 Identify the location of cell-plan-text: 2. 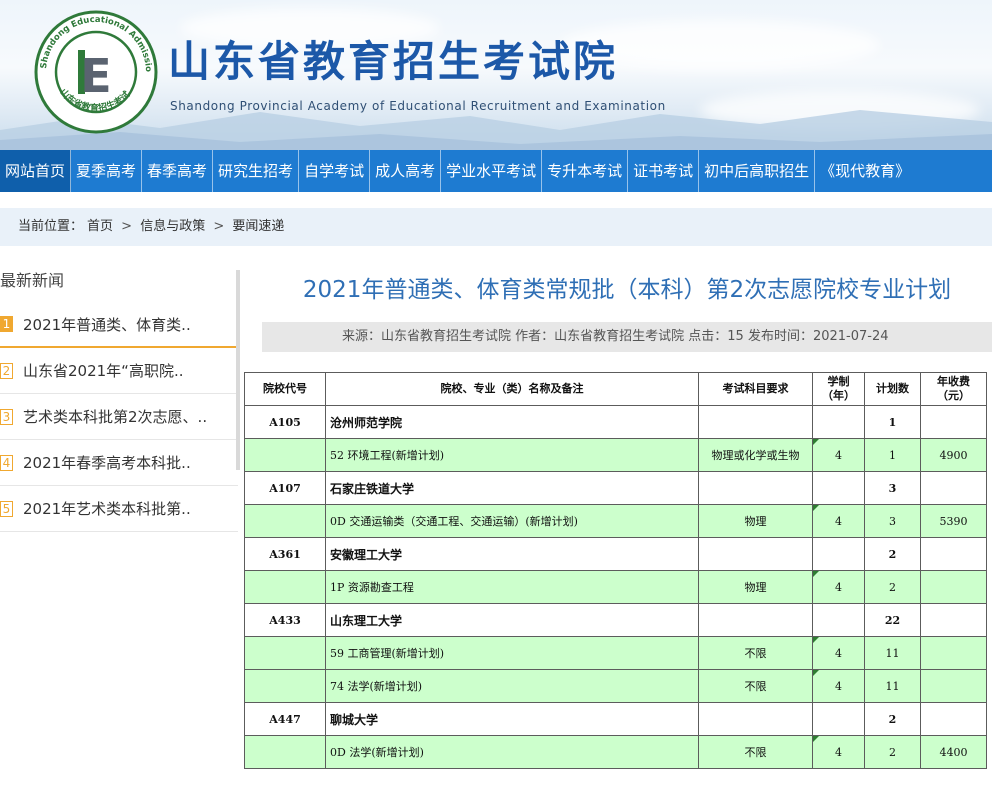
(892, 554).